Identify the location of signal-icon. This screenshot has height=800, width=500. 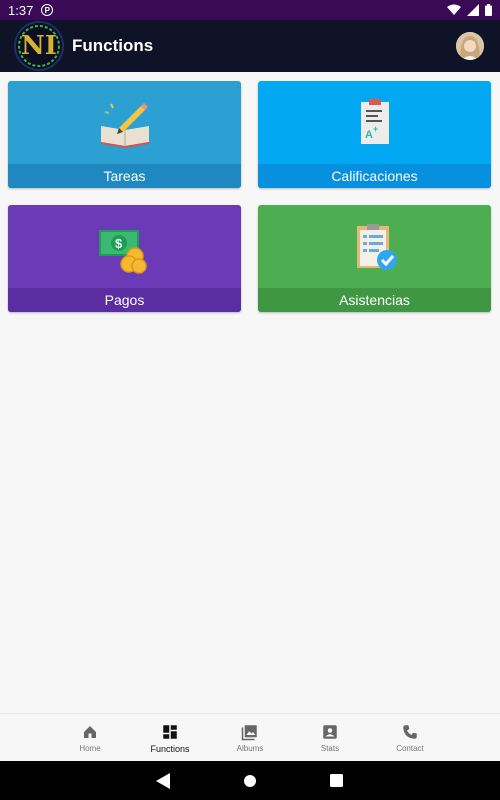
(473, 10).